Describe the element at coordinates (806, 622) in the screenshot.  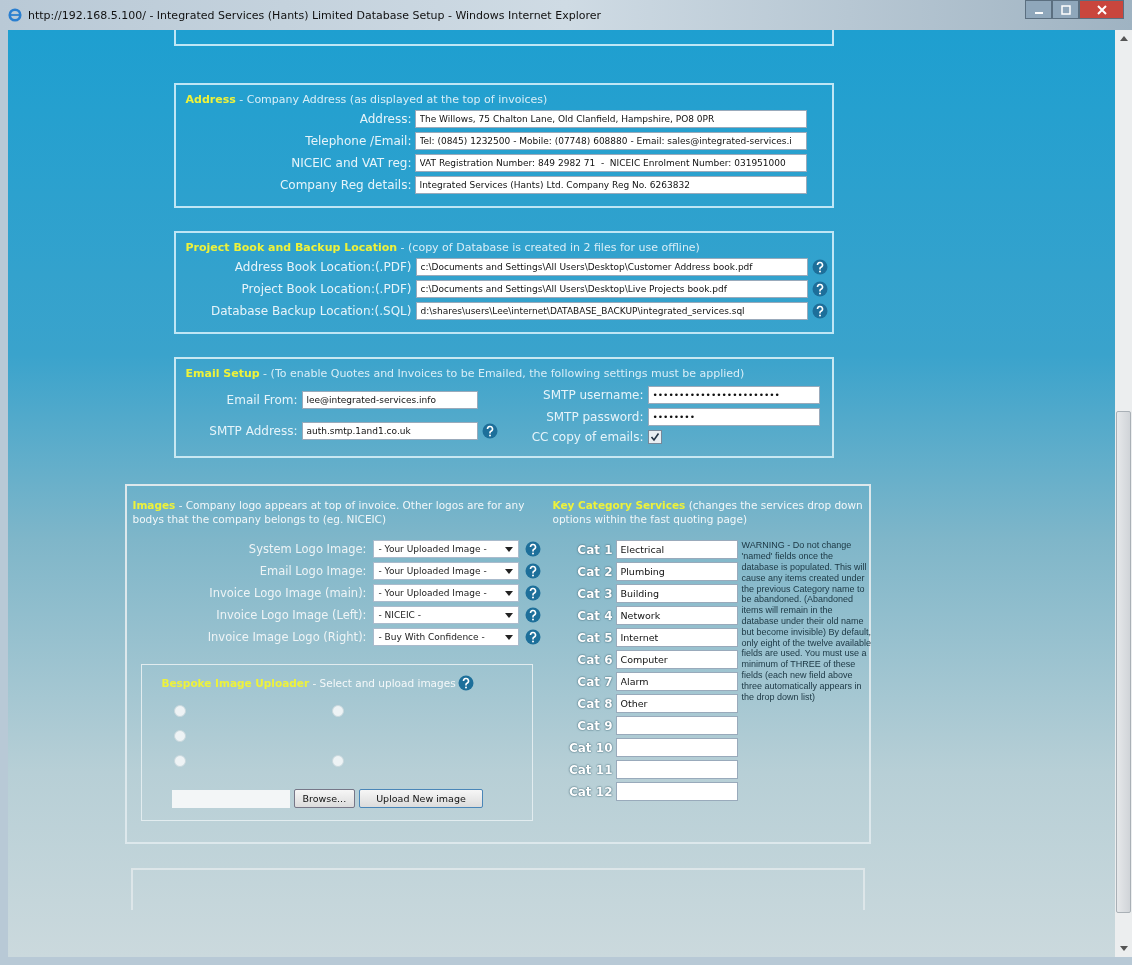
I see `warning-text: WARNING - Do not change 'named' fields once the database is populated. This will cause any items created under the previous Category name to be abandoned. (Abandoned items will remain in the database under their old name but become invisible) By default, only eight of the twelve available fields are used. You must use a minimum of THREE of these fields (each new field above three automatically appears in the drop down list)` at that location.